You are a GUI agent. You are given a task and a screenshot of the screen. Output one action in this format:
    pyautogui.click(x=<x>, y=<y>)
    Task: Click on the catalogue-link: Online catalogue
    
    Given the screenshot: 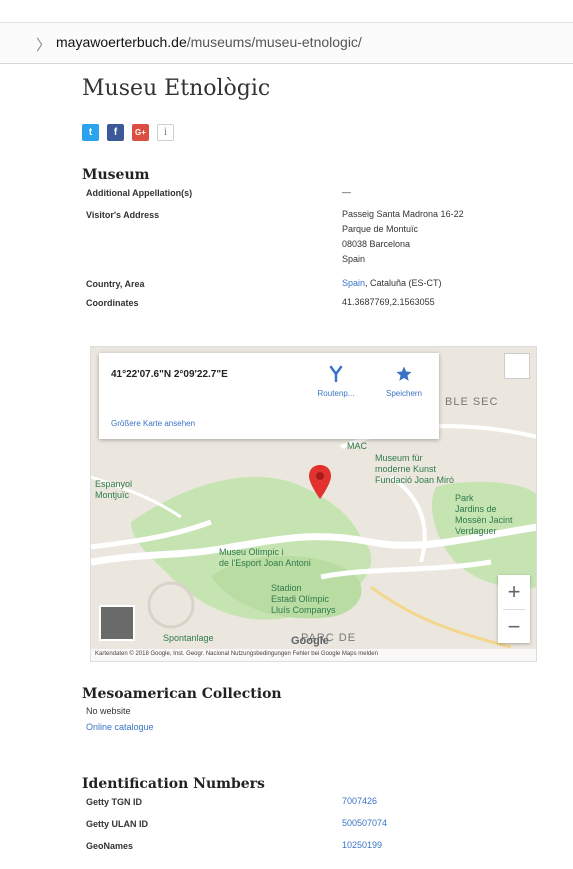 What is the action you would take?
    pyautogui.click(x=120, y=727)
    